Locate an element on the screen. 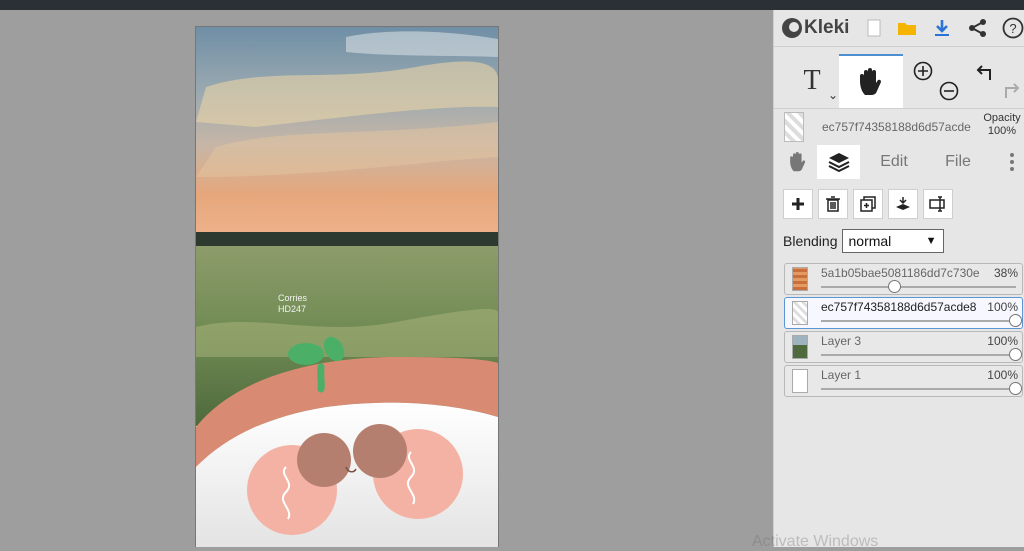 This screenshot has width=1024, height=551. hand-tool-button is located at coordinates (871, 81).